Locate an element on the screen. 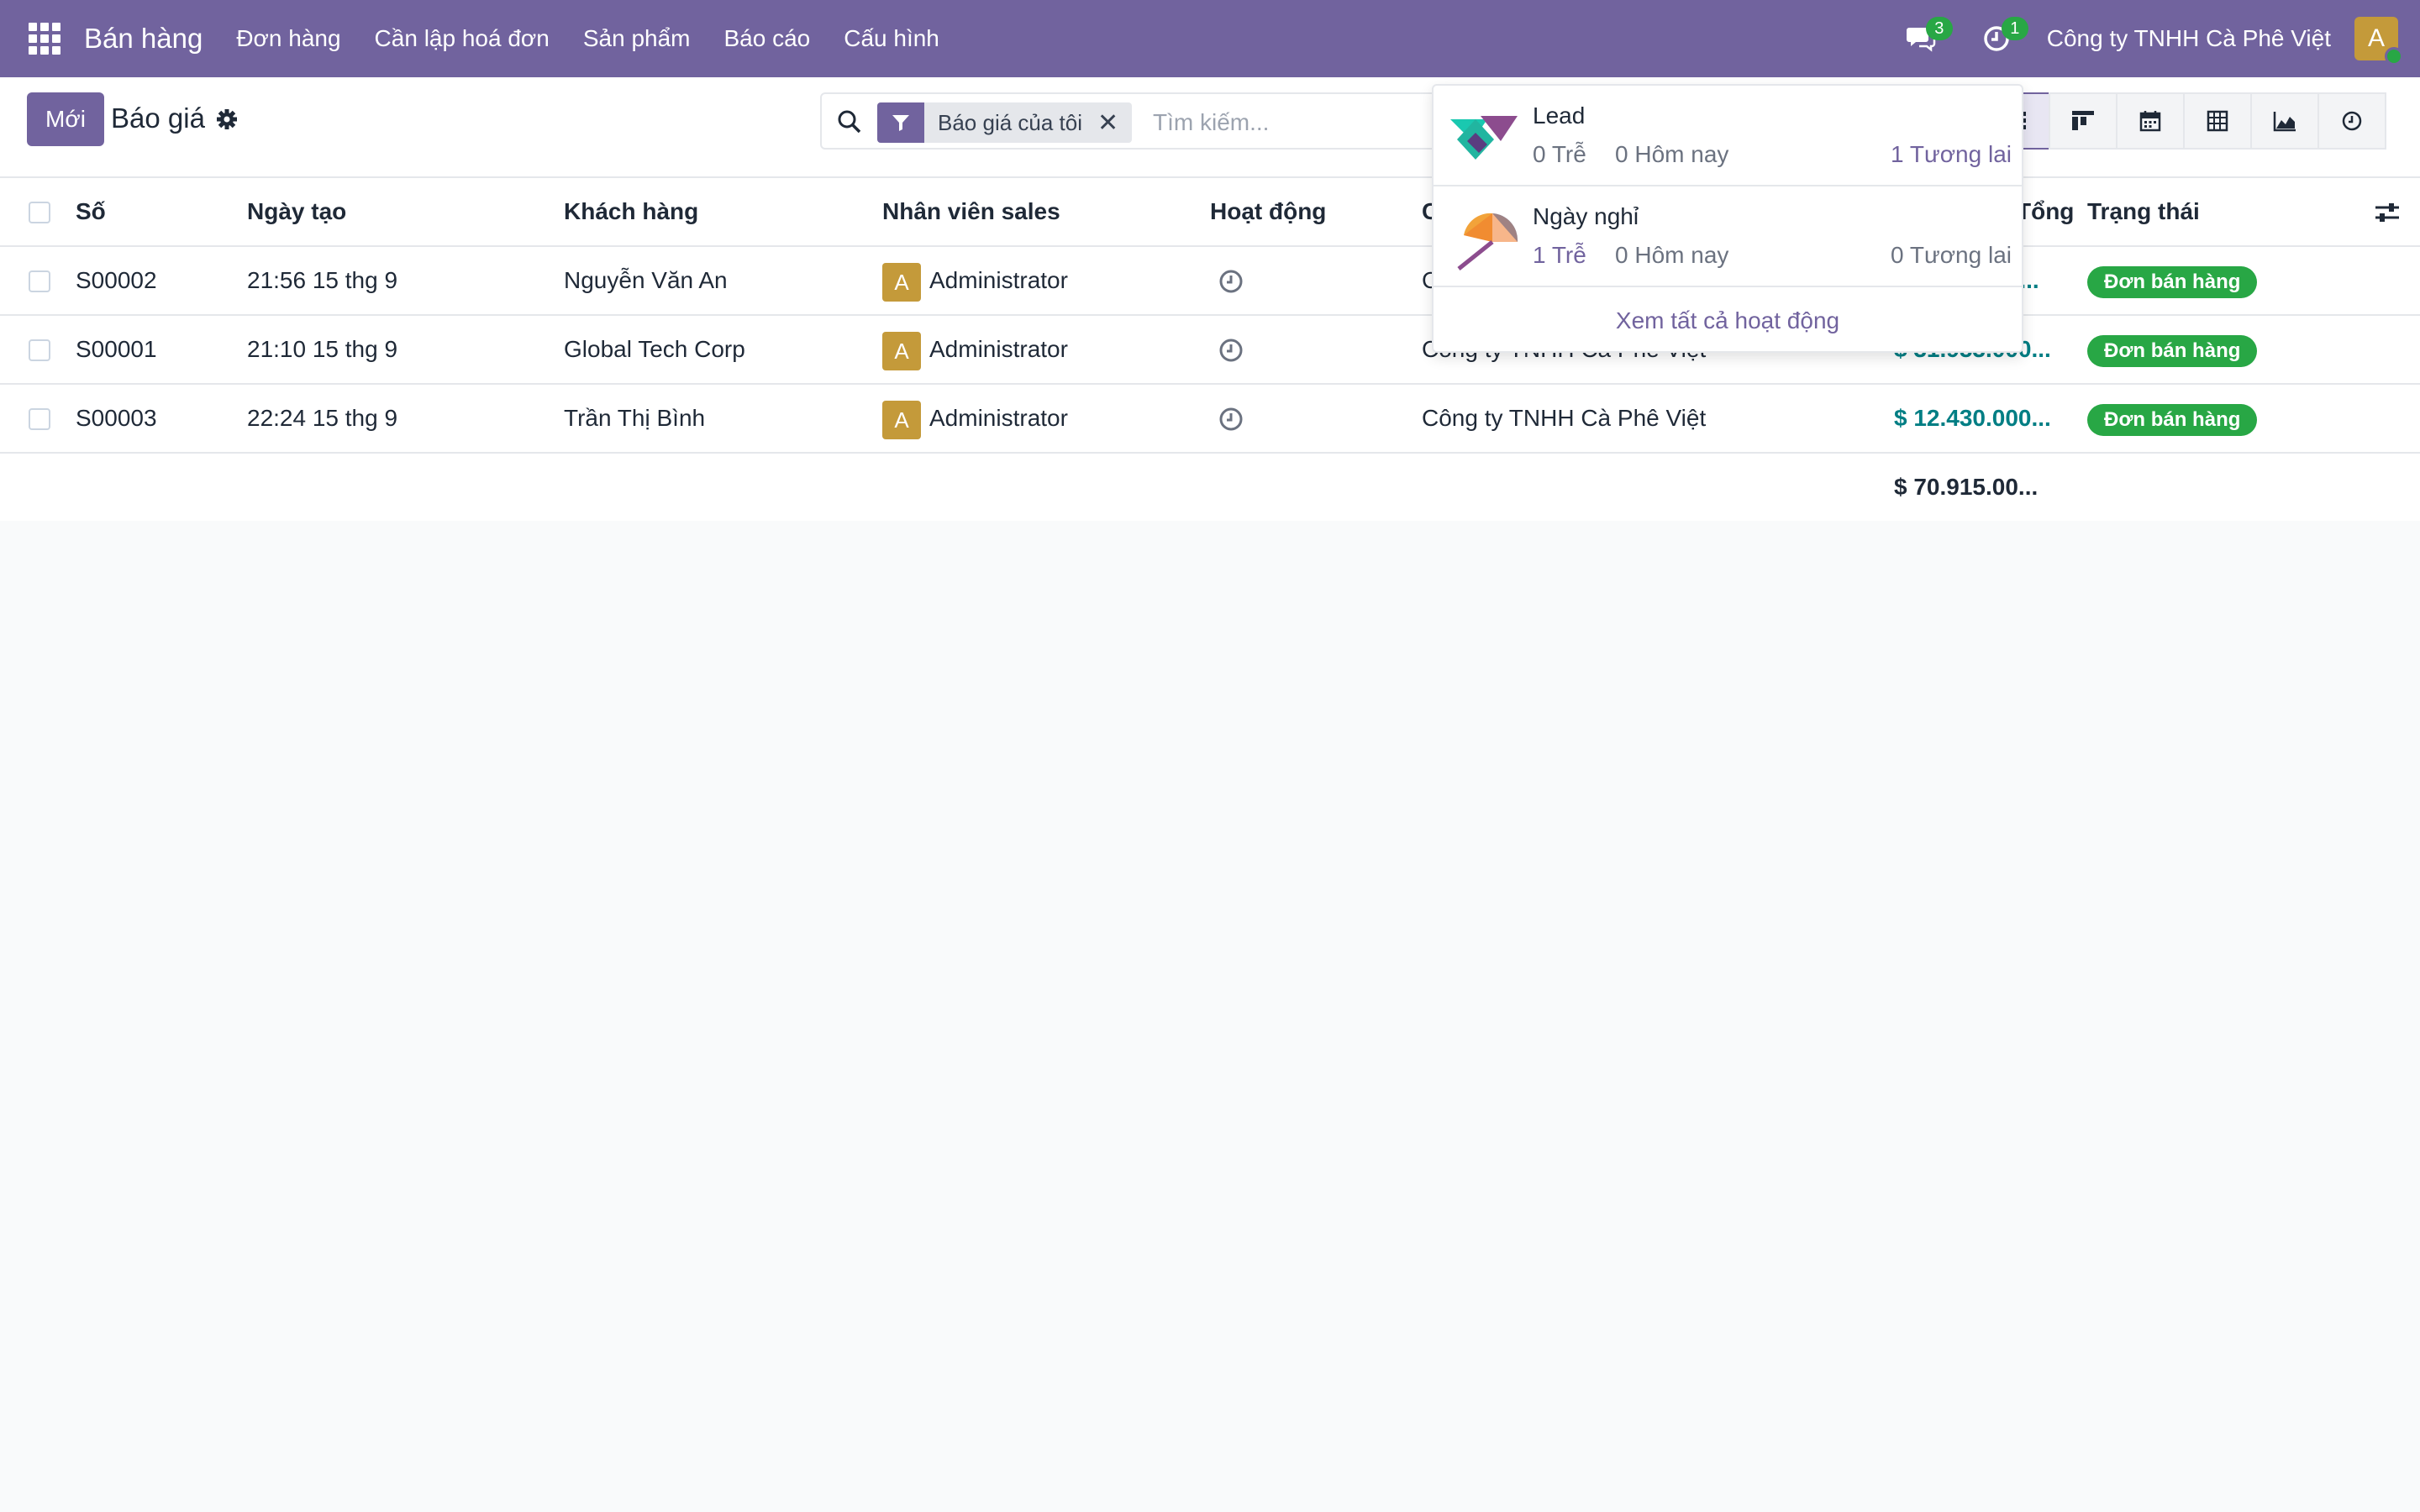 This screenshot has height=1512, width=2420. user-initial: A is located at coordinates (2376, 38).